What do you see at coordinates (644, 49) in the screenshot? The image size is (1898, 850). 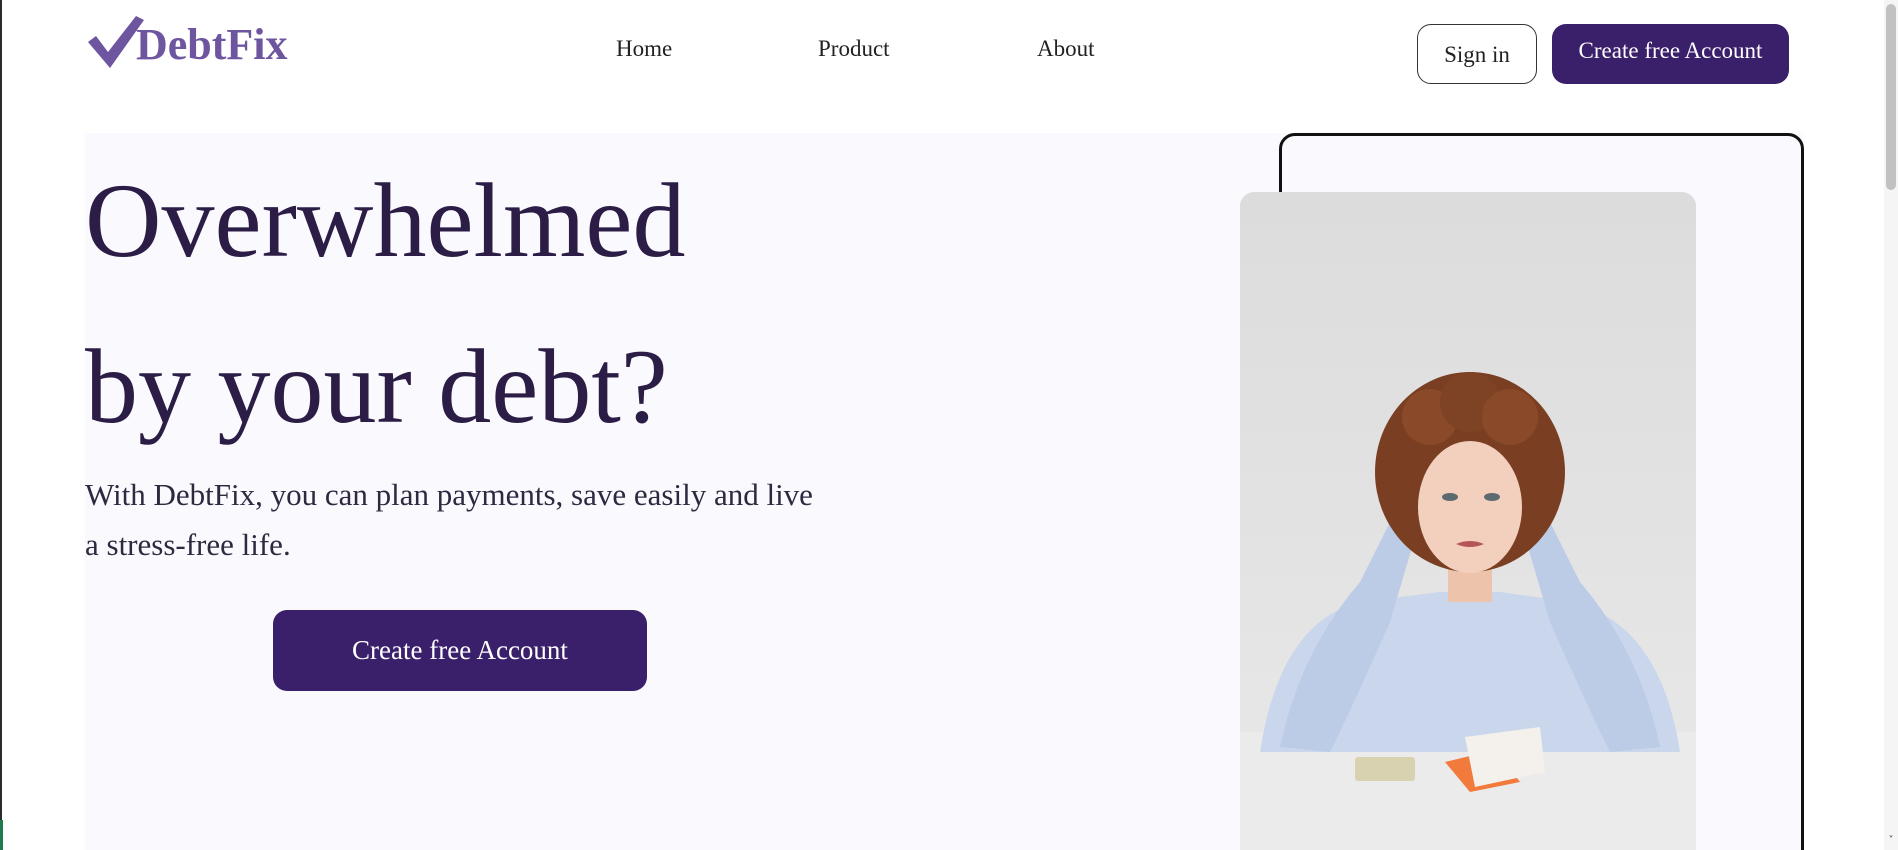 I see `nav-item-home: Home` at bounding box center [644, 49].